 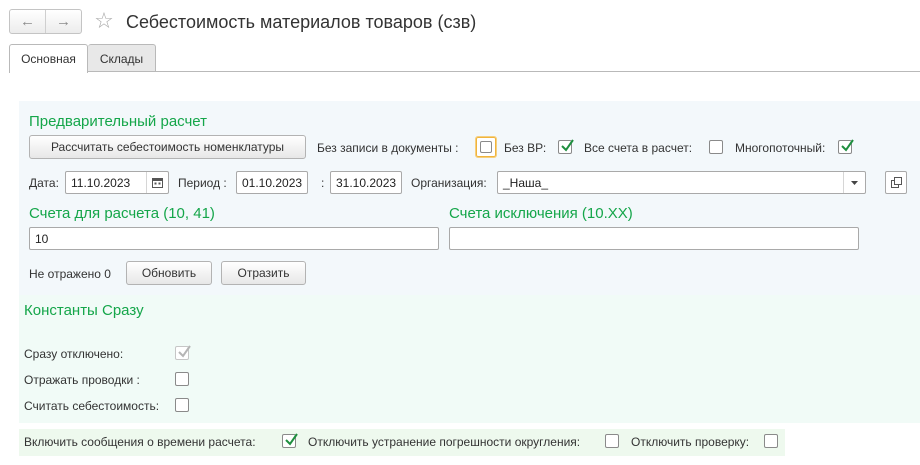 I want to click on organization-label: Организация:, so click(x=449, y=183).